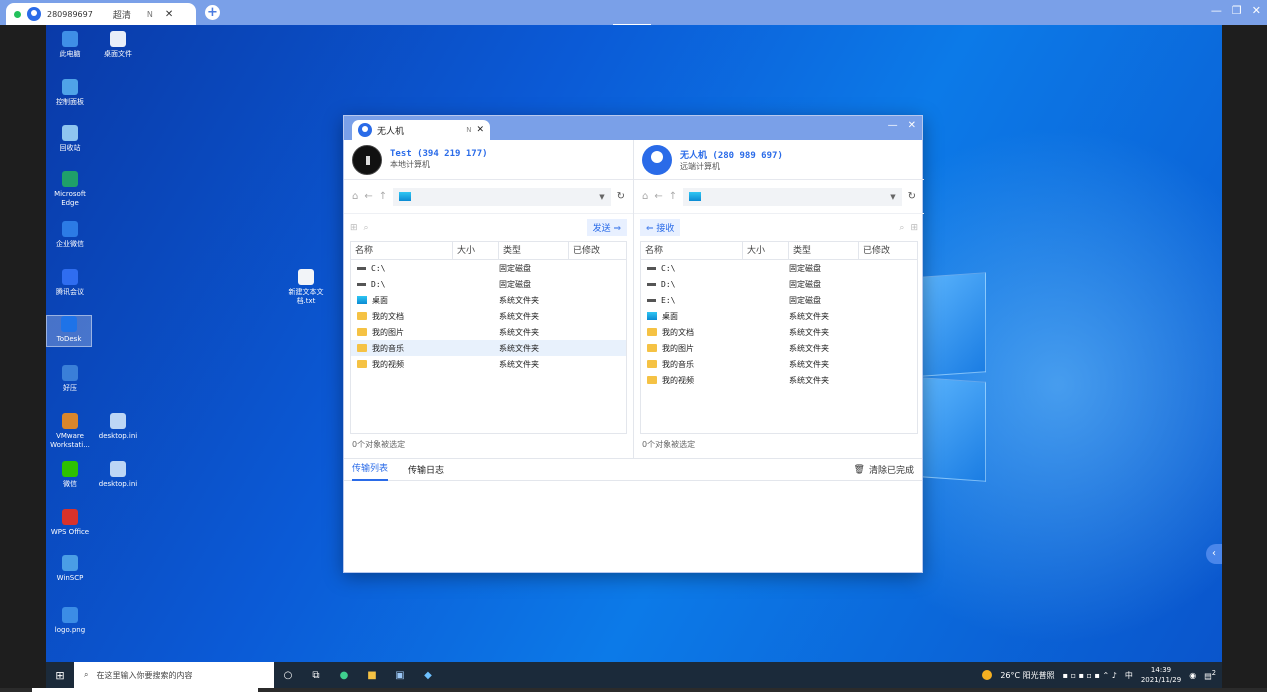 This screenshot has width=1267, height=692. What do you see at coordinates (288, 675) in the screenshot?
I see `cortana-icon: ○` at bounding box center [288, 675].